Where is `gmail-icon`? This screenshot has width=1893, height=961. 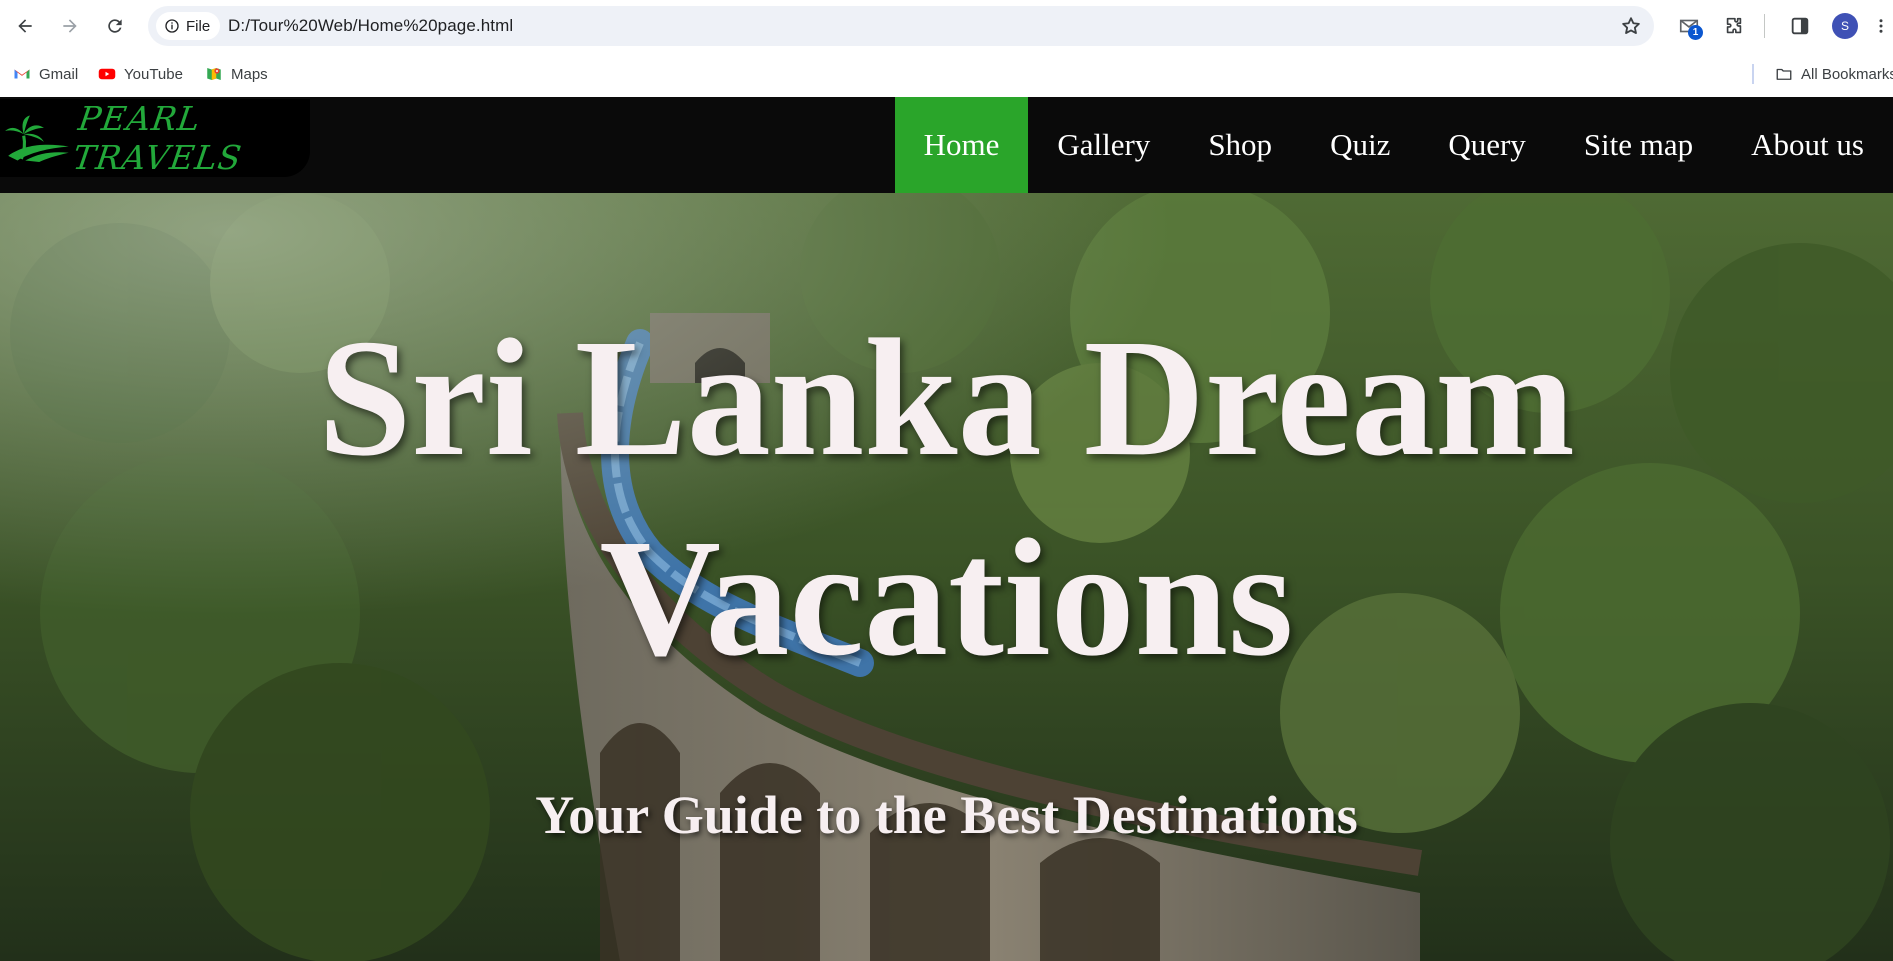 gmail-icon is located at coordinates (22, 74).